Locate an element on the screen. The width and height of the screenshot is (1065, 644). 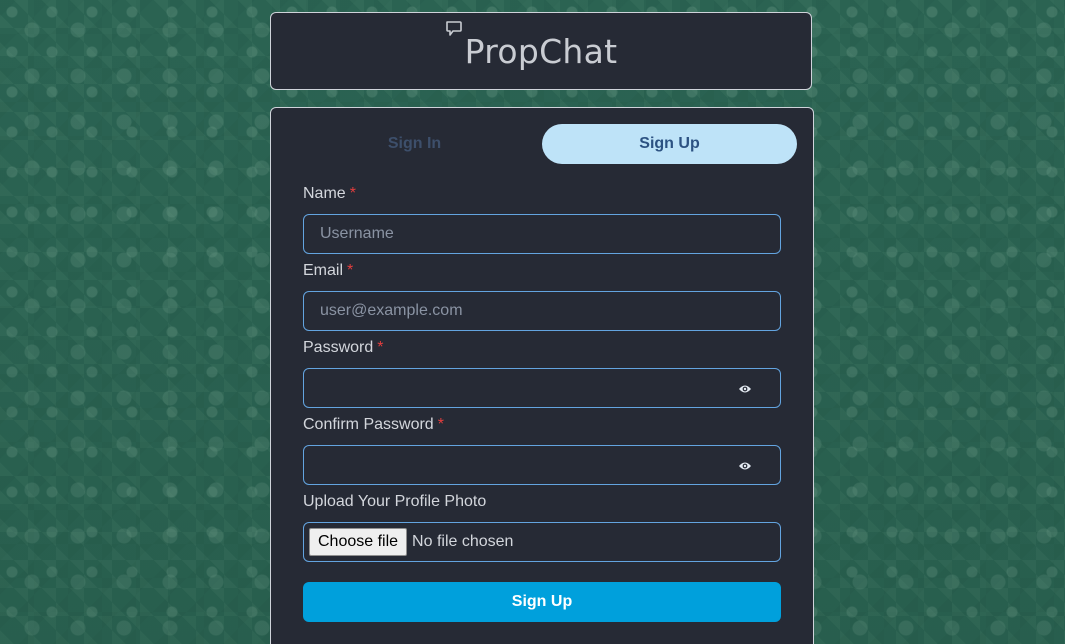
confirm-password-field is located at coordinates (542, 465).